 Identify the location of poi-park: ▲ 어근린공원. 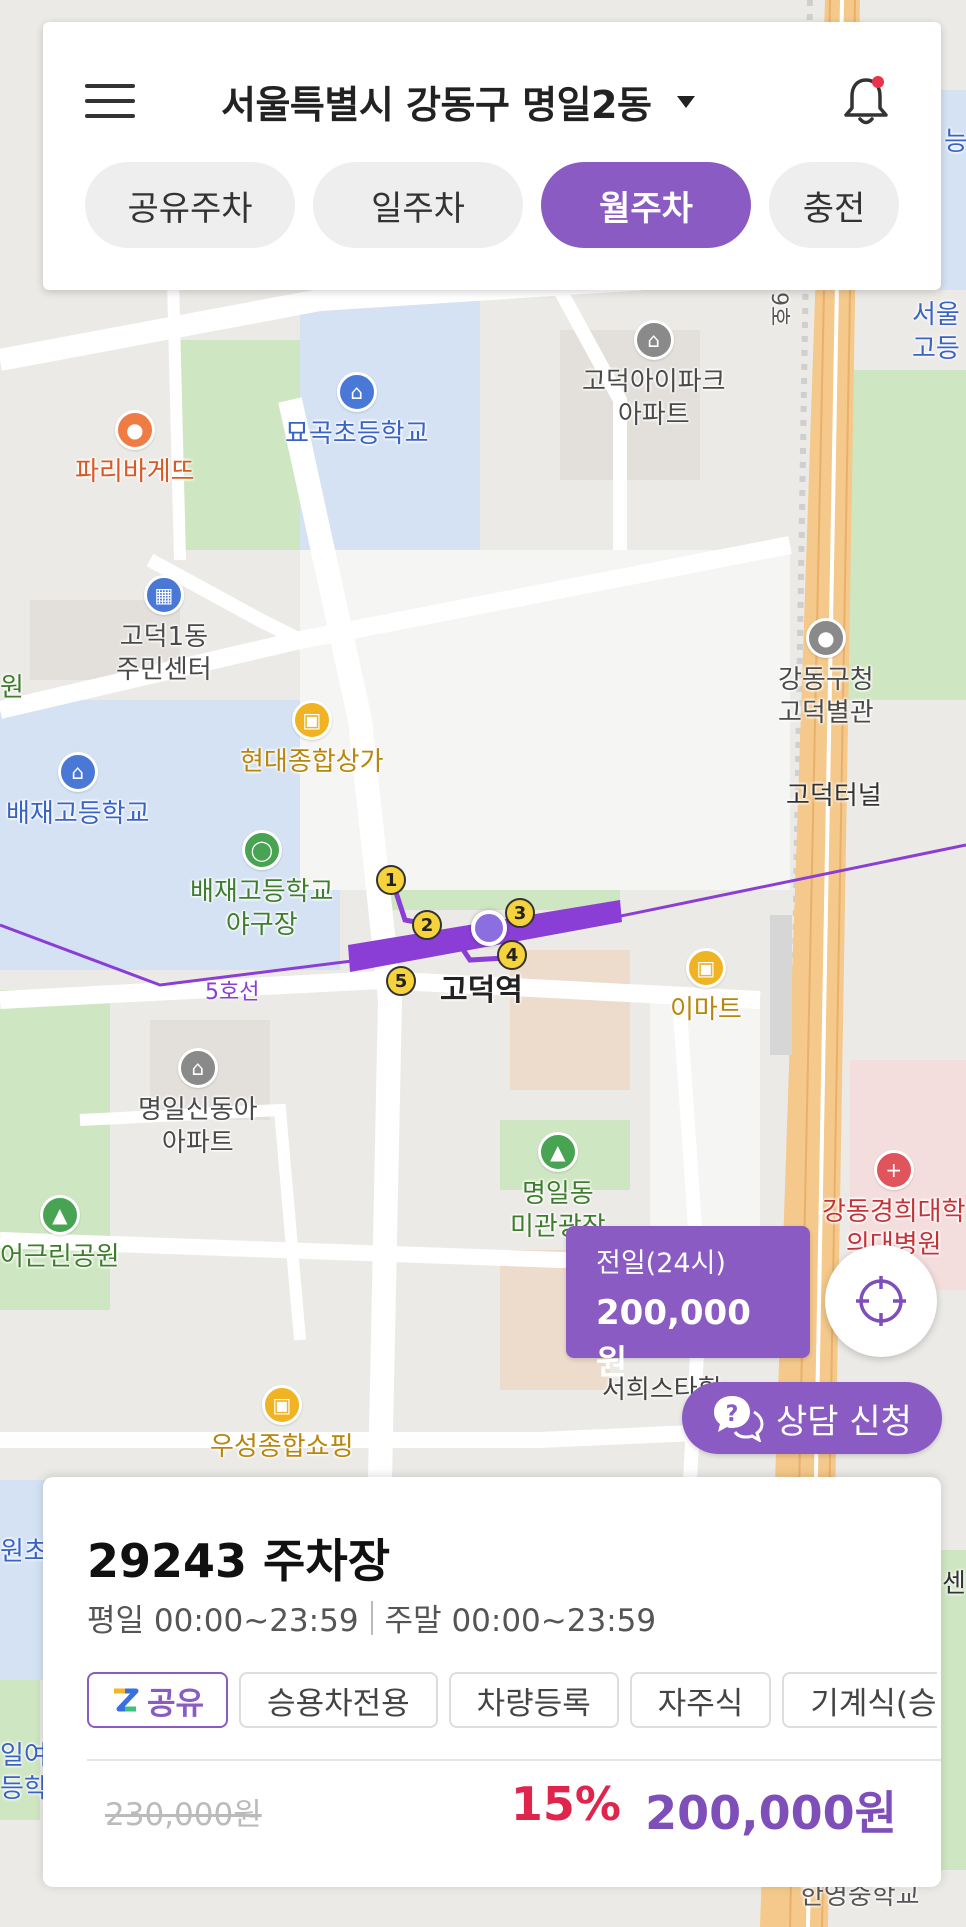
(60, 1234).